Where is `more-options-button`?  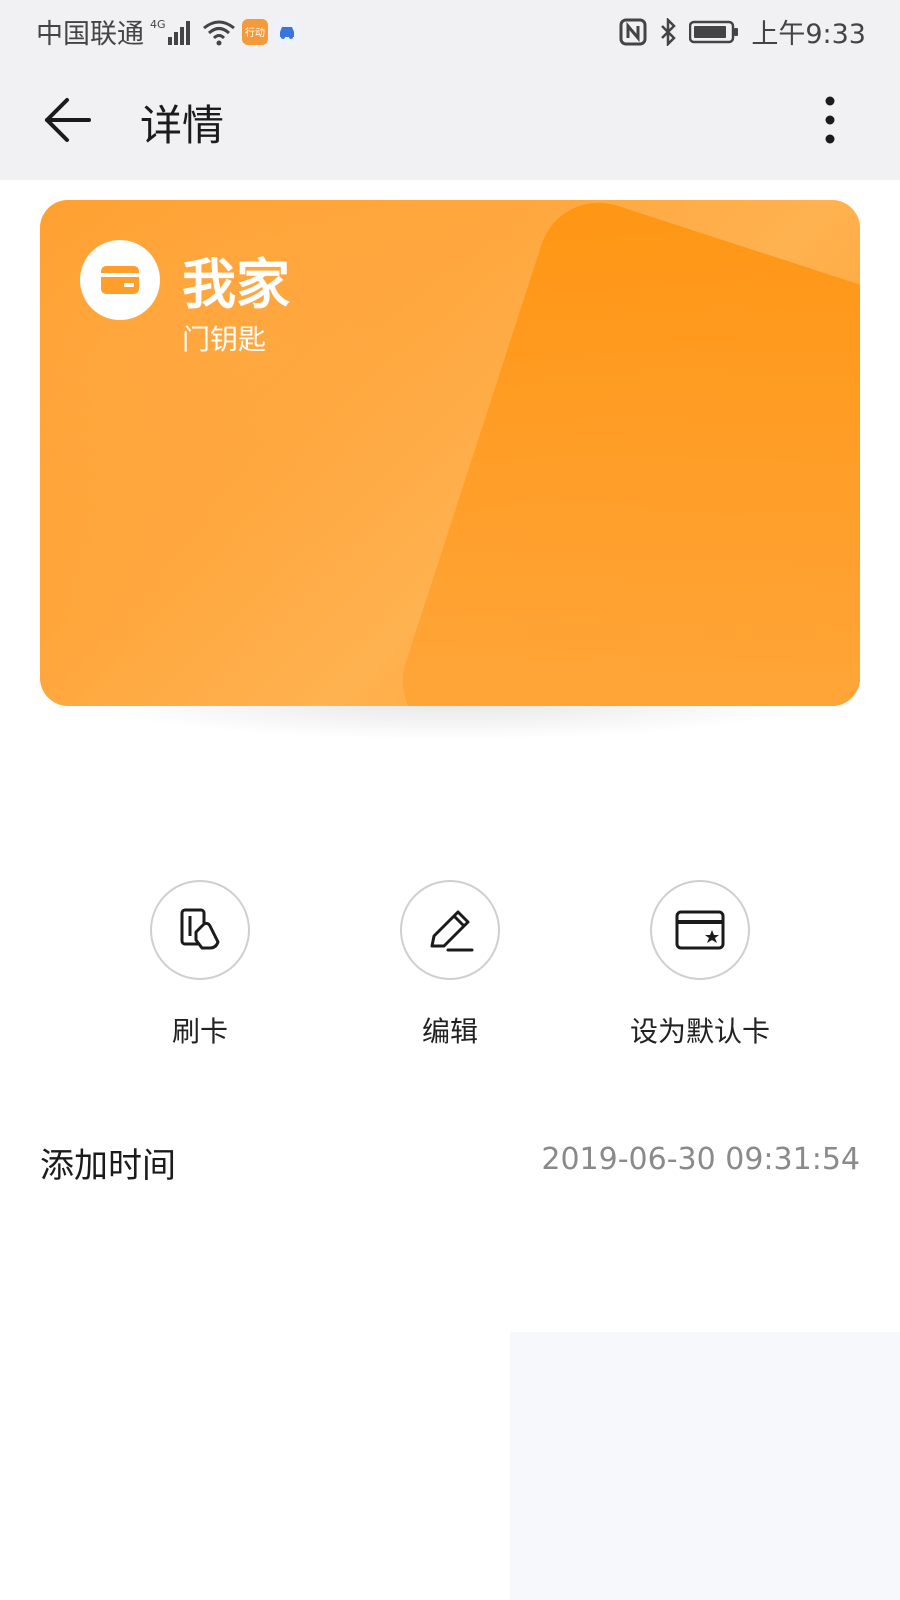 more-options-button is located at coordinates (830, 120).